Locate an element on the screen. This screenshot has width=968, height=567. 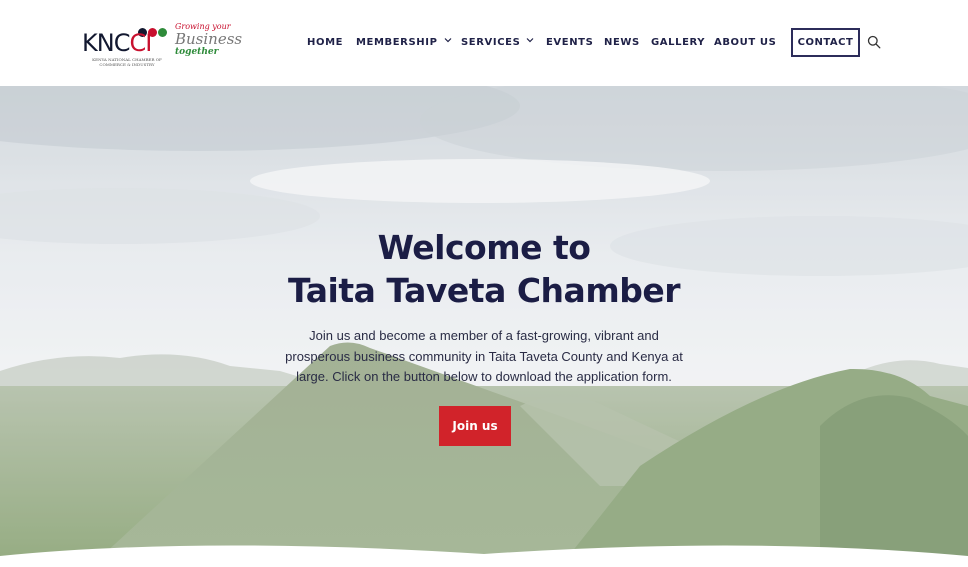
hero-title-line-2: Taita Taveta Chamber is located at coordinates (484, 290).